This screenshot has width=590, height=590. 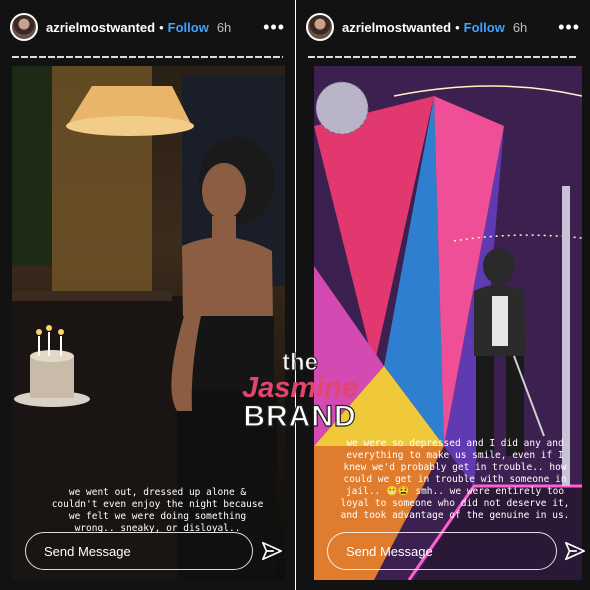 I want to click on caption-line: we went out, dressed up alone &, so click(x=157, y=492).